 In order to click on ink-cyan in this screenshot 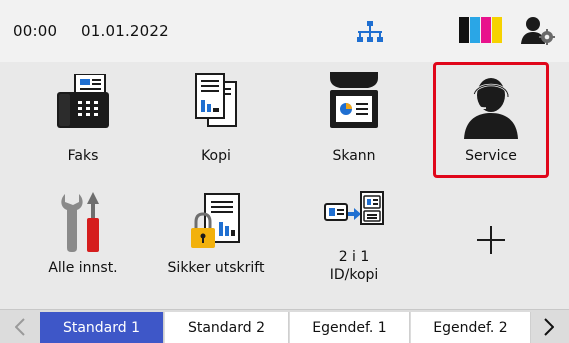, I will do `click(475, 30)`.